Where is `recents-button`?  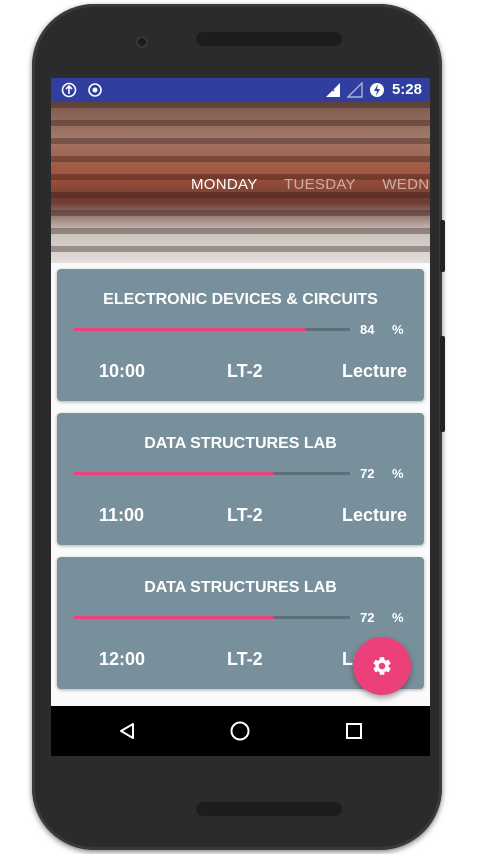
recents-button is located at coordinates (354, 731).